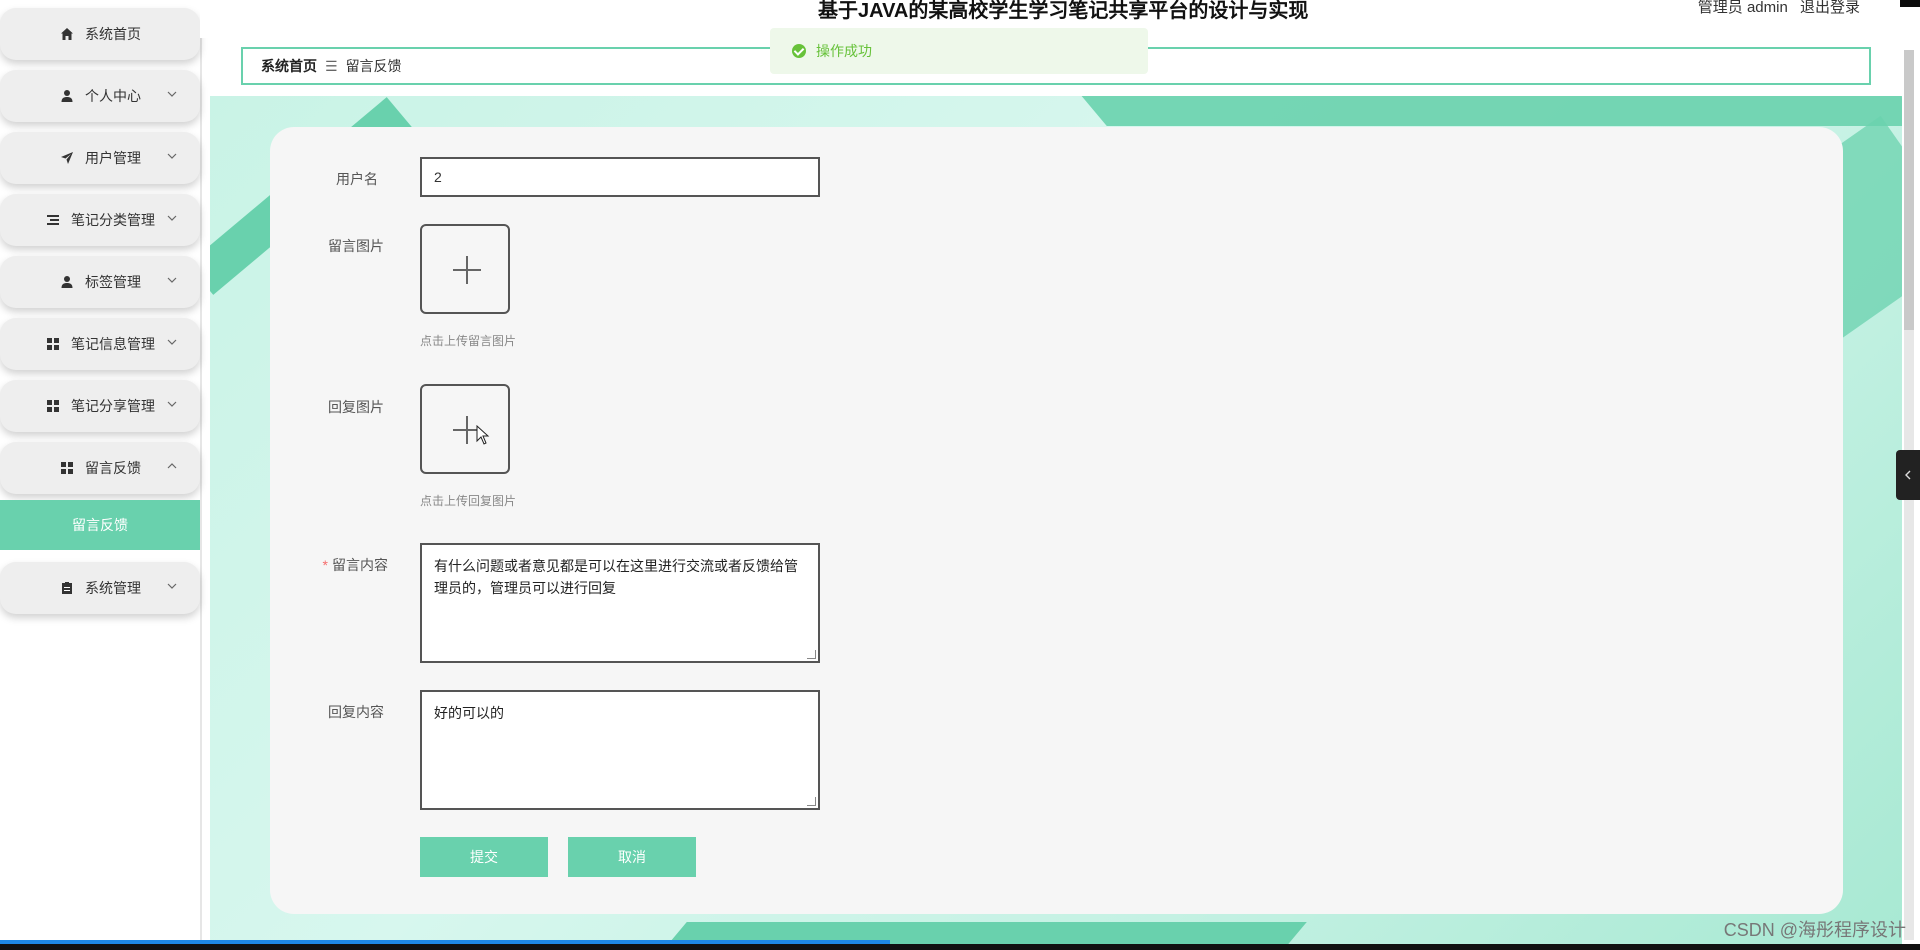 The image size is (1920, 950). Describe the element at coordinates (373, 66) in the screenshot. I see `breadcrumb-current: 留言反馈` at that location.